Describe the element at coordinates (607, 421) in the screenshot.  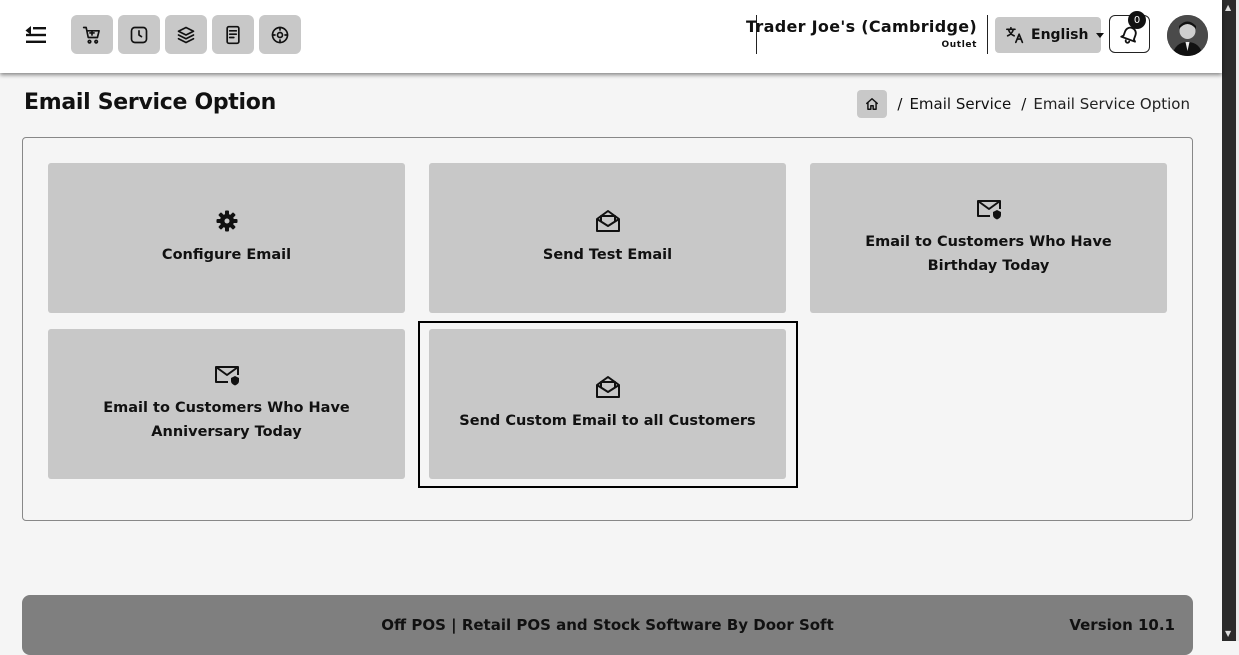
I see `custom-email-label: Send Custom Email to all Customers` at that location.